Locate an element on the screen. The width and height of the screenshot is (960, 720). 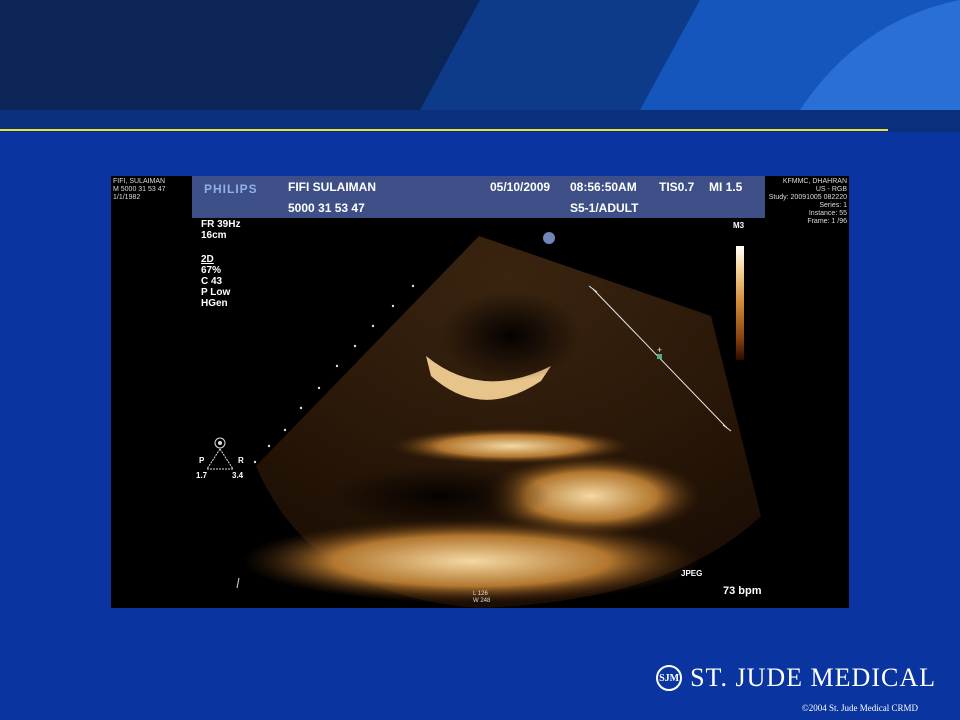
info-line: Instance: 55 is located at coordinates (827, 213).